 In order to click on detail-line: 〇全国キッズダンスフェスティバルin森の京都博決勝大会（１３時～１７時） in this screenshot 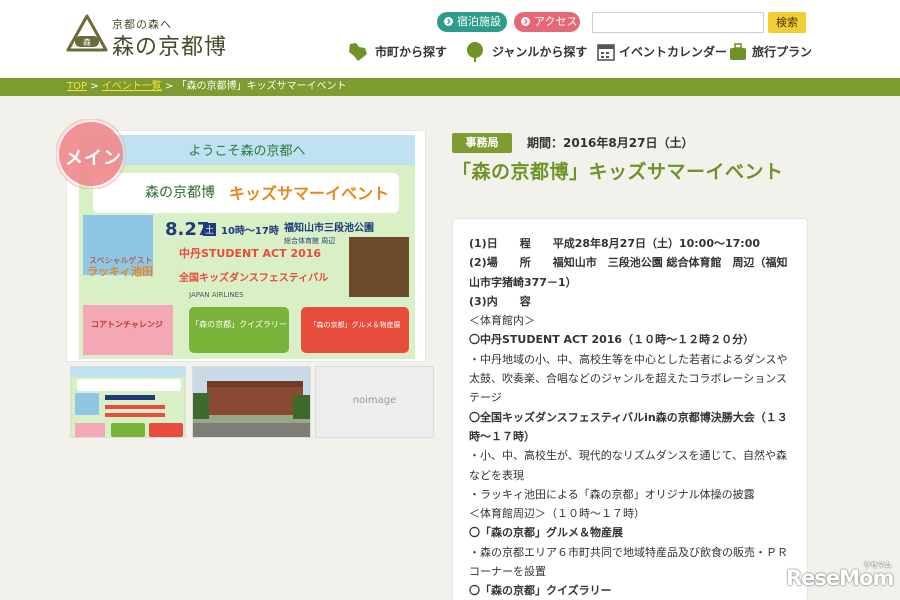, I will do `click(628, 426)`.